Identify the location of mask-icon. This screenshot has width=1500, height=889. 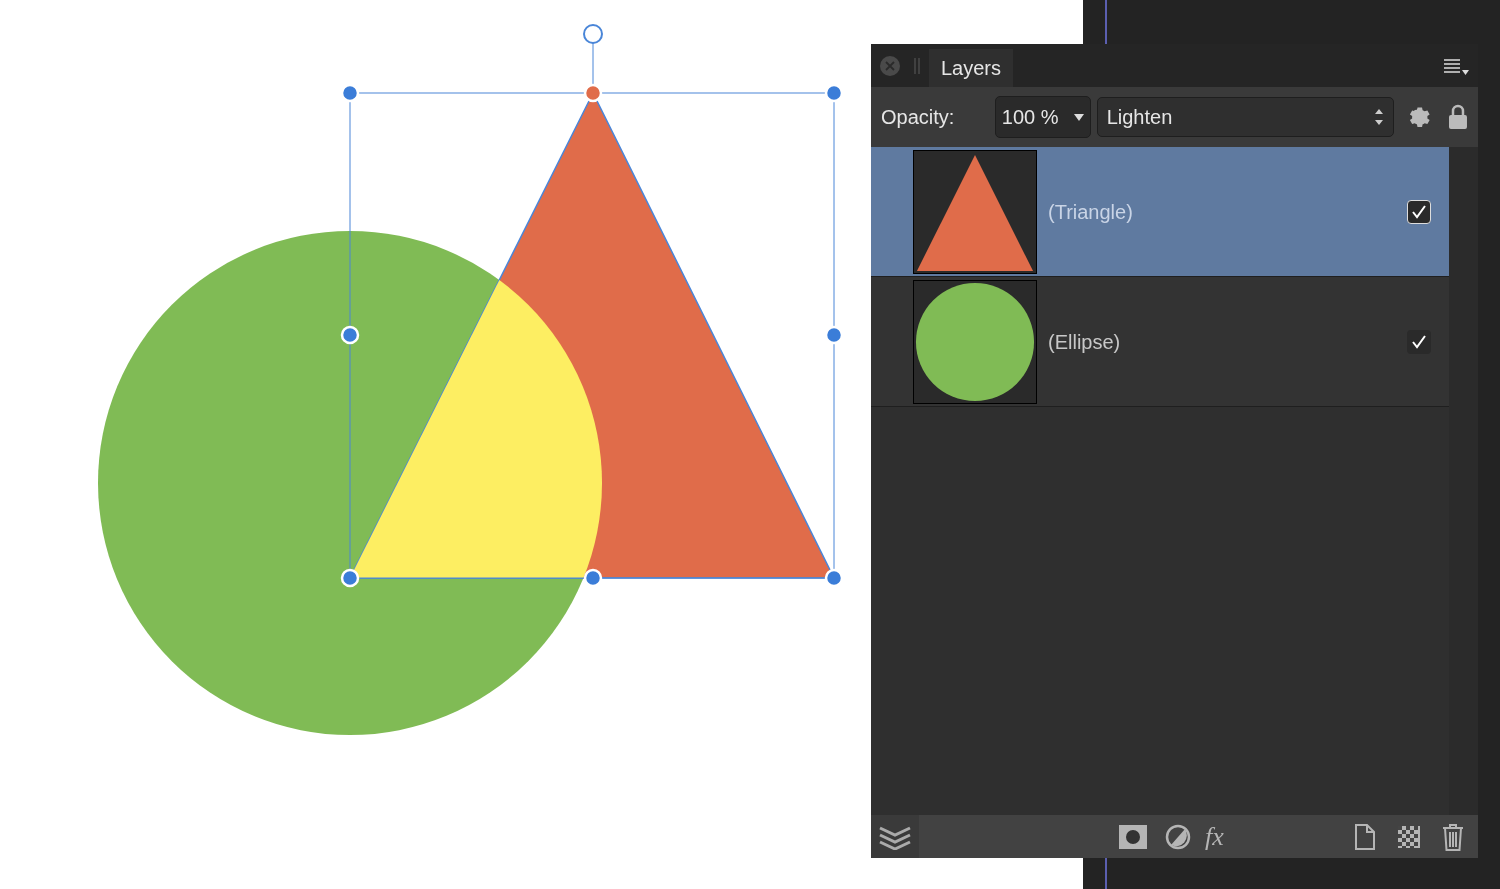
(1133, 836).